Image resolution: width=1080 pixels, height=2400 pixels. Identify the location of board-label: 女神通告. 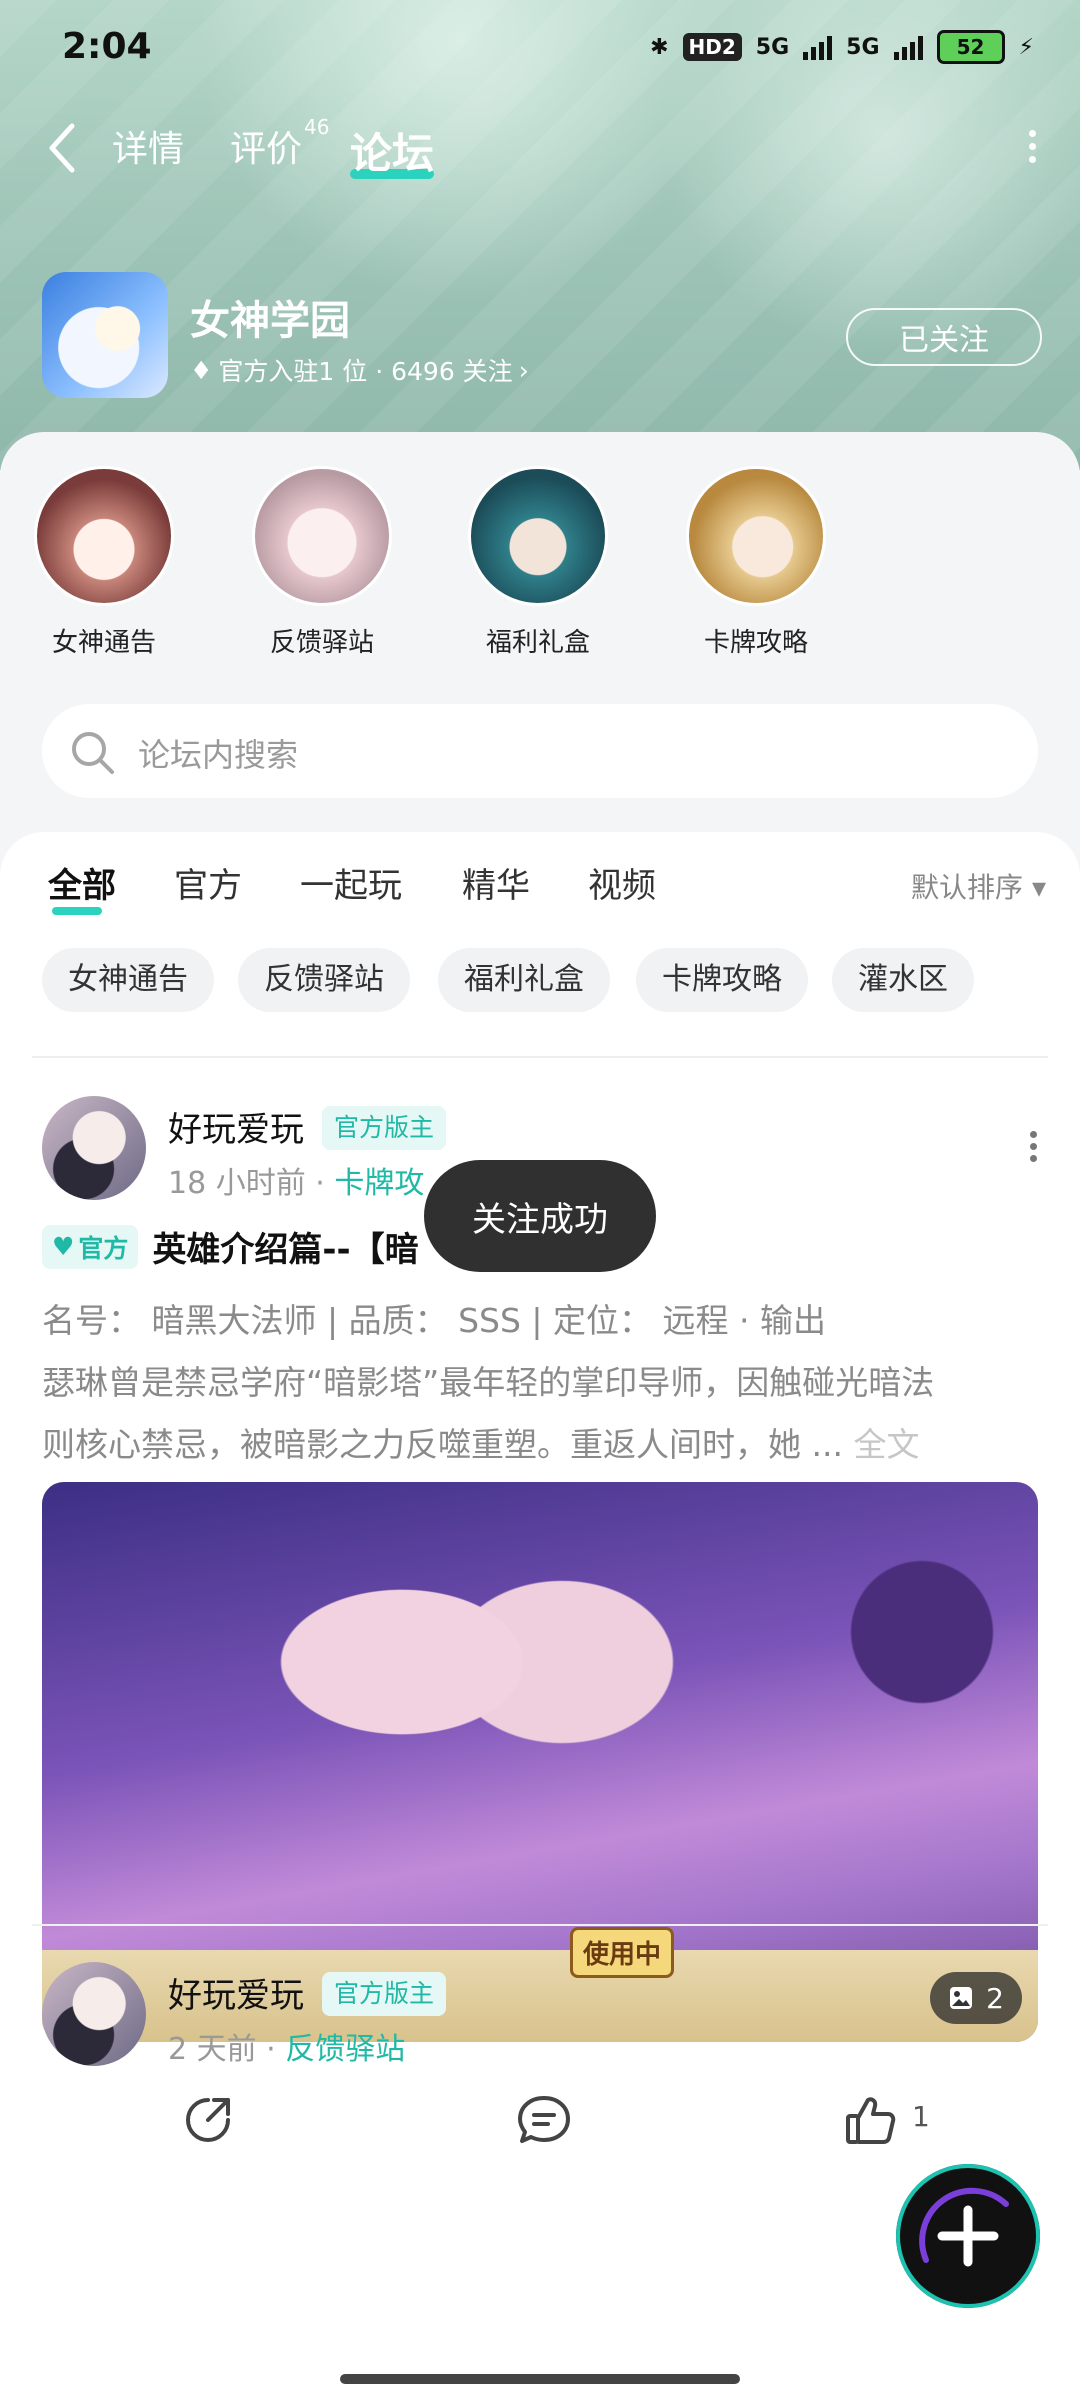
(103, 643).